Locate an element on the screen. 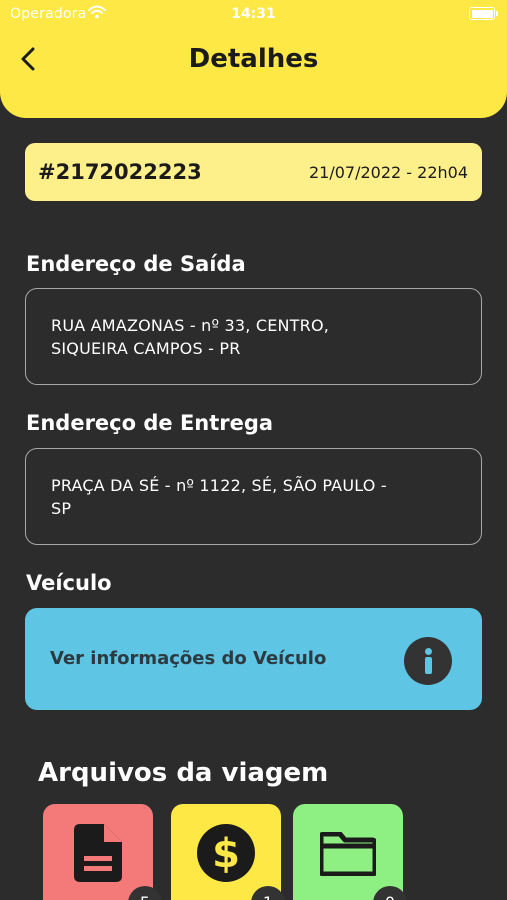 The width and height of the screenshot is (507, 900). battery-icon is located at coordinates (483, 13).